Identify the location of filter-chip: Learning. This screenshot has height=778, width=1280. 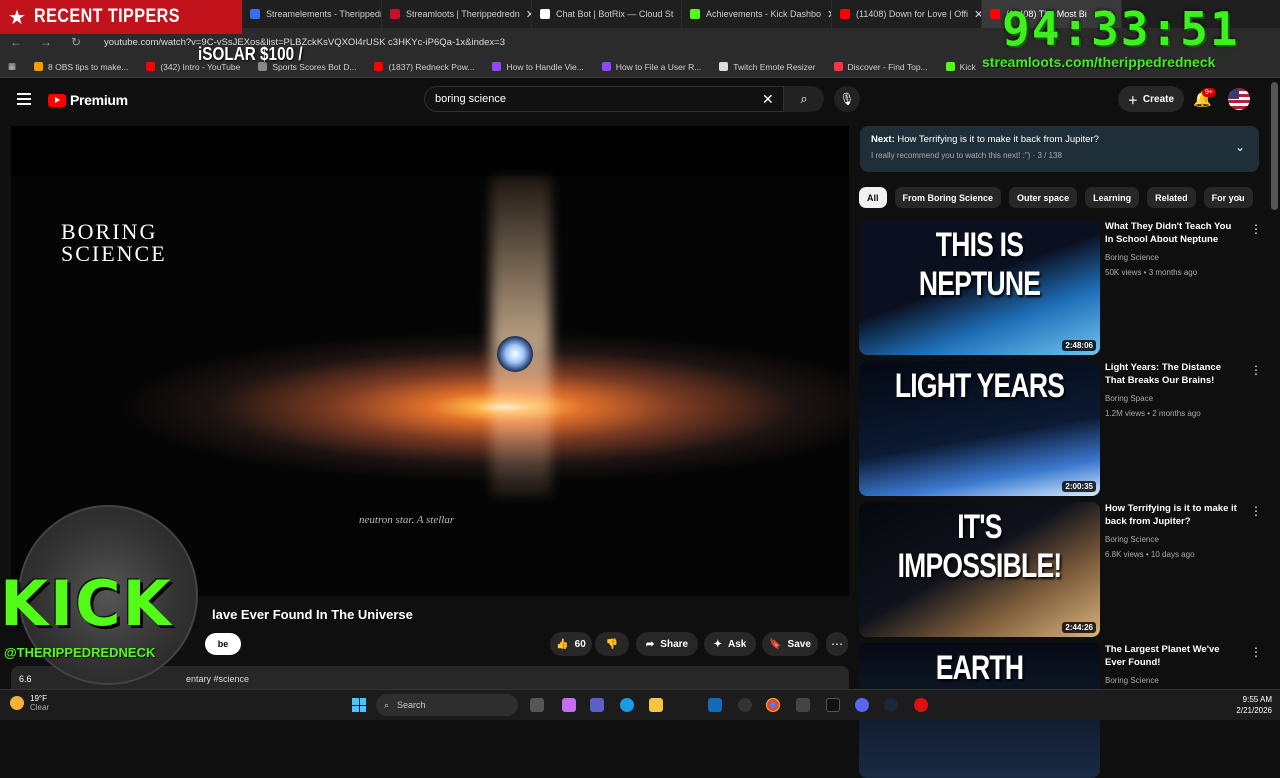
(1112, 197).